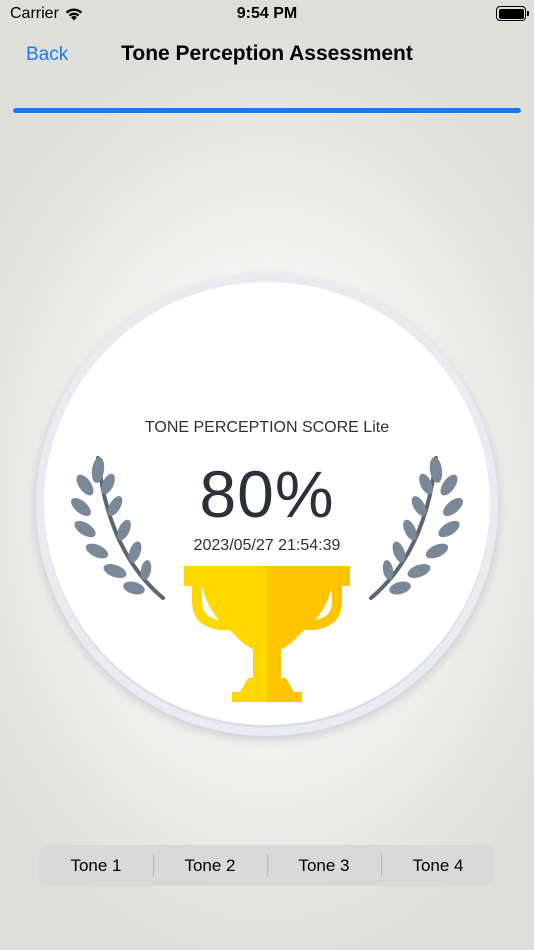 The height and width of the screenshot is (950, 534). Describe the element at coordinates (324, 865) in the screenshot. I see `tone-3-button: Tone 3` at that location.